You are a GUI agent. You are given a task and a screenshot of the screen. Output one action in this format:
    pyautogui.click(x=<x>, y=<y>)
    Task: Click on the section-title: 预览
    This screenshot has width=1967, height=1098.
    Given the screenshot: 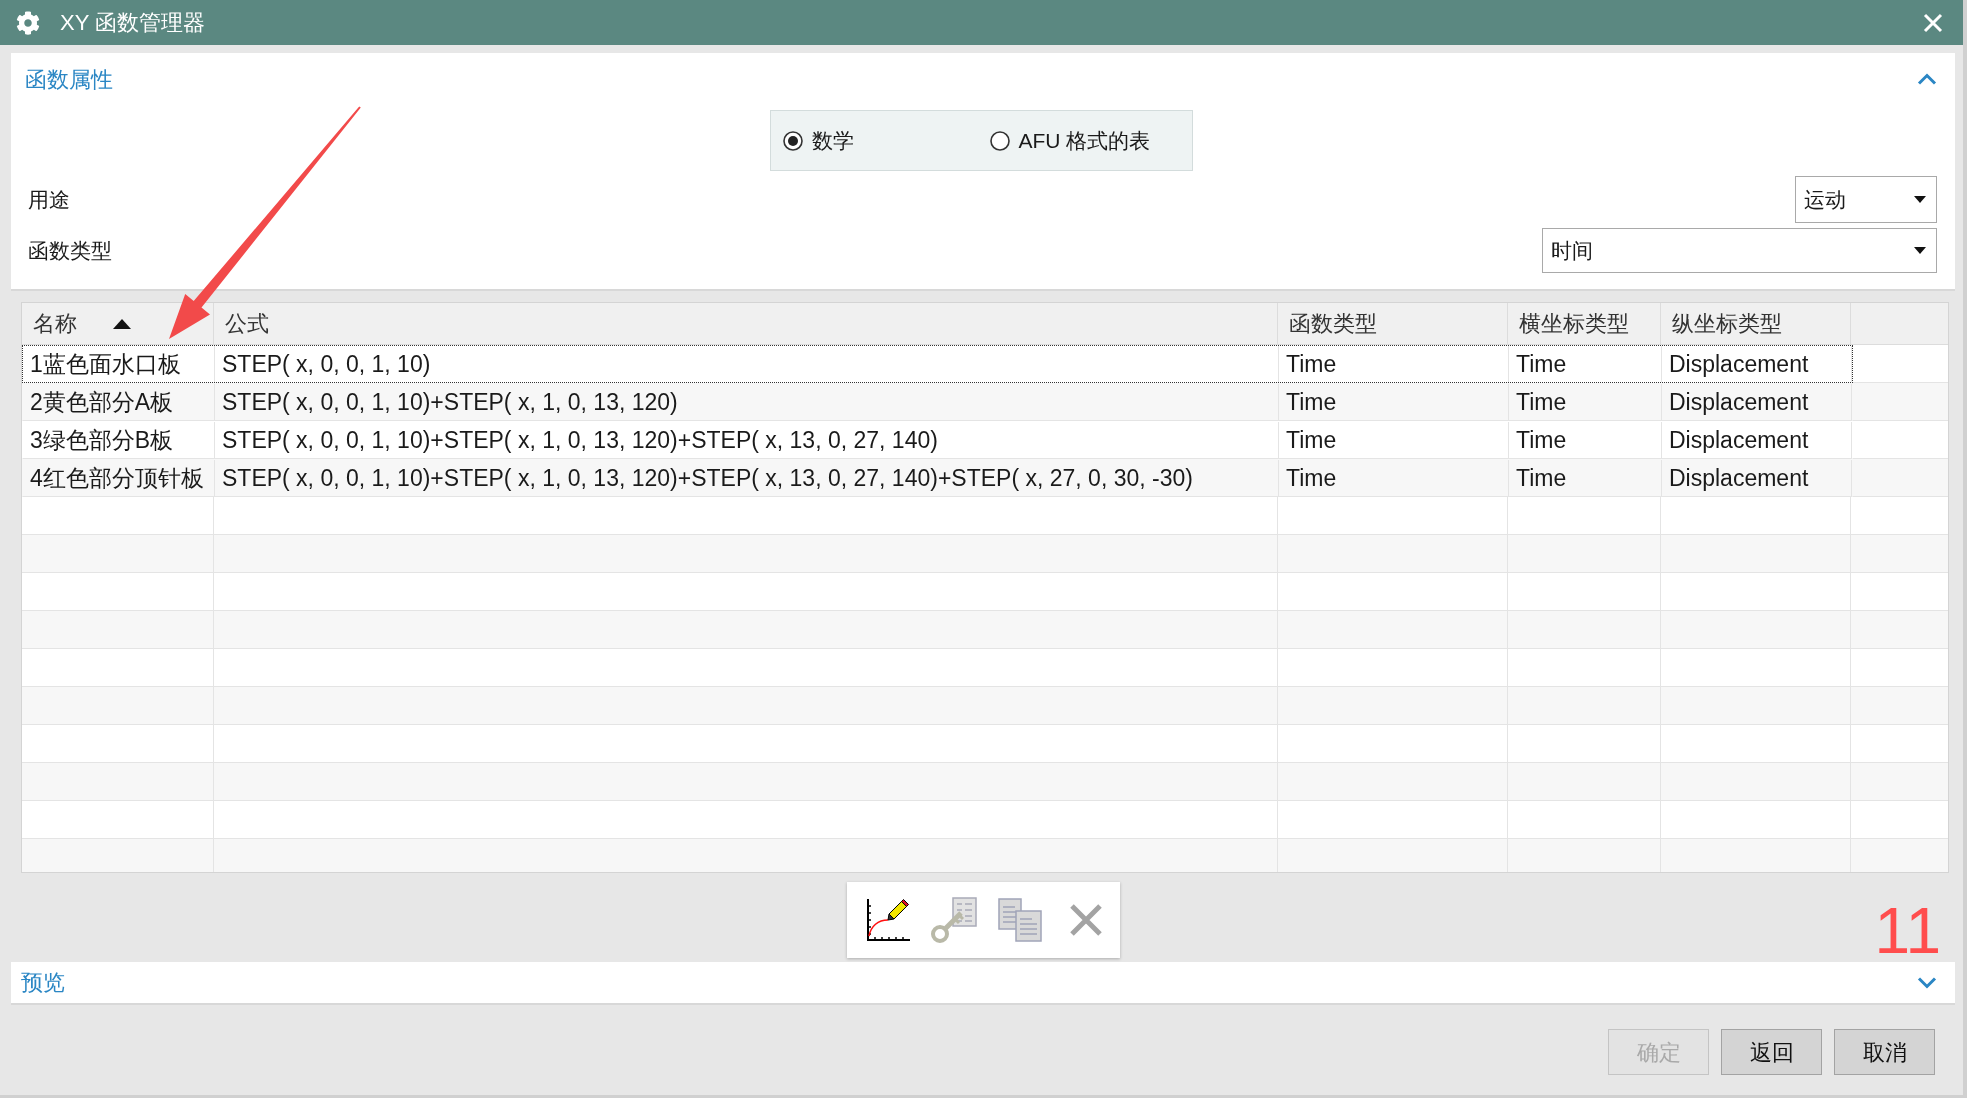 What is the action you would take?
    pyautogui.click(x=43, y=983)
    